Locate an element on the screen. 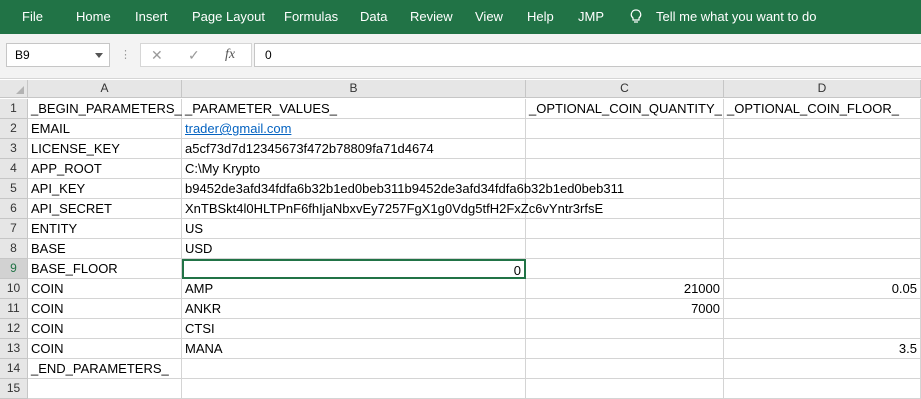 The width and height of the screenshot is (921, 399). row-header: 2 is located at coordinates (14, 129).